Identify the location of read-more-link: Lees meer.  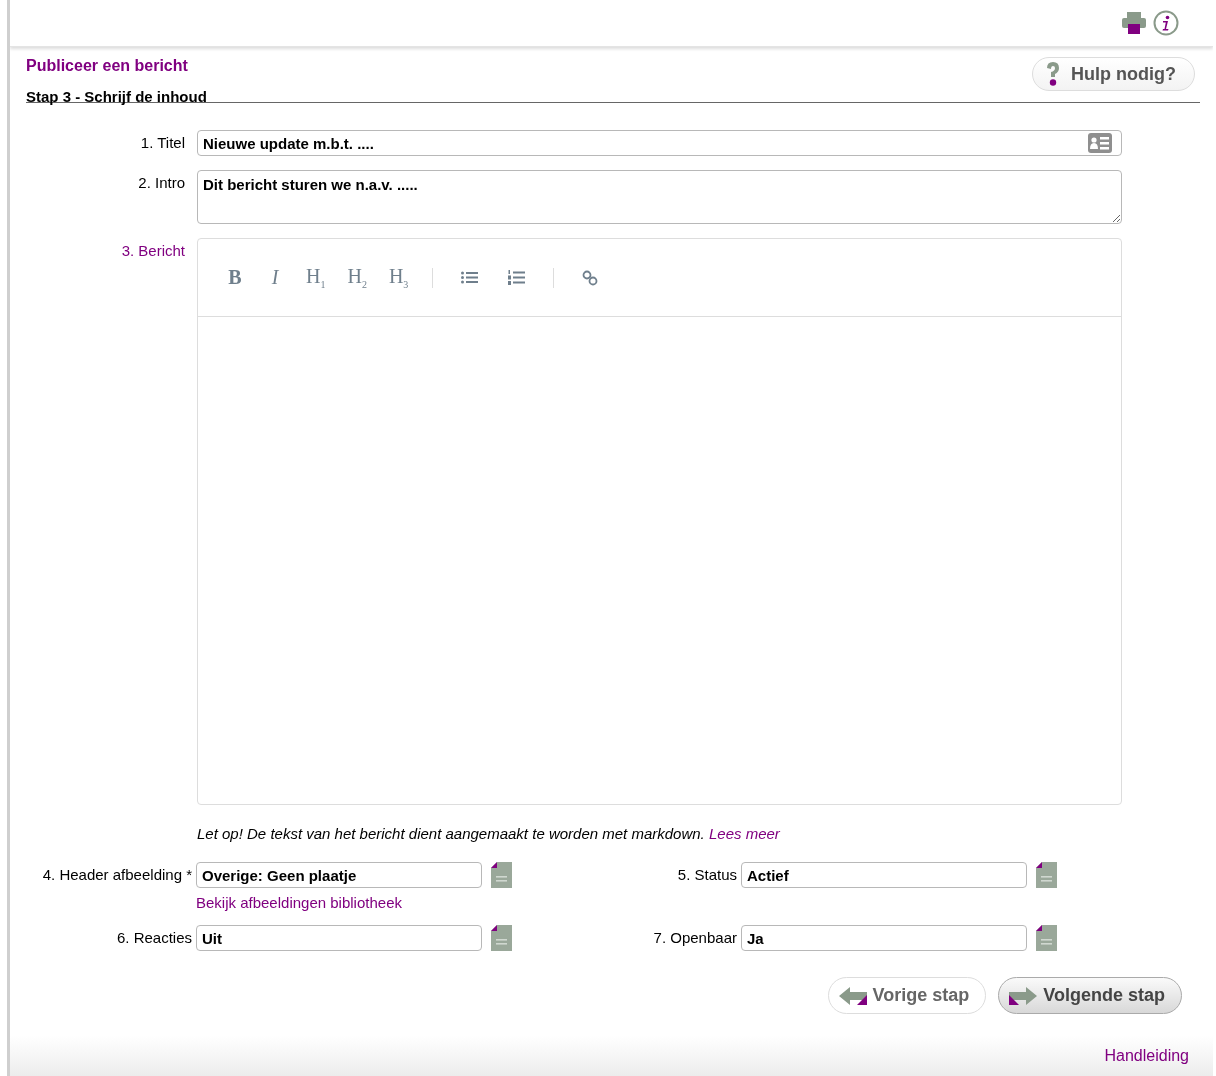
(744, 833).